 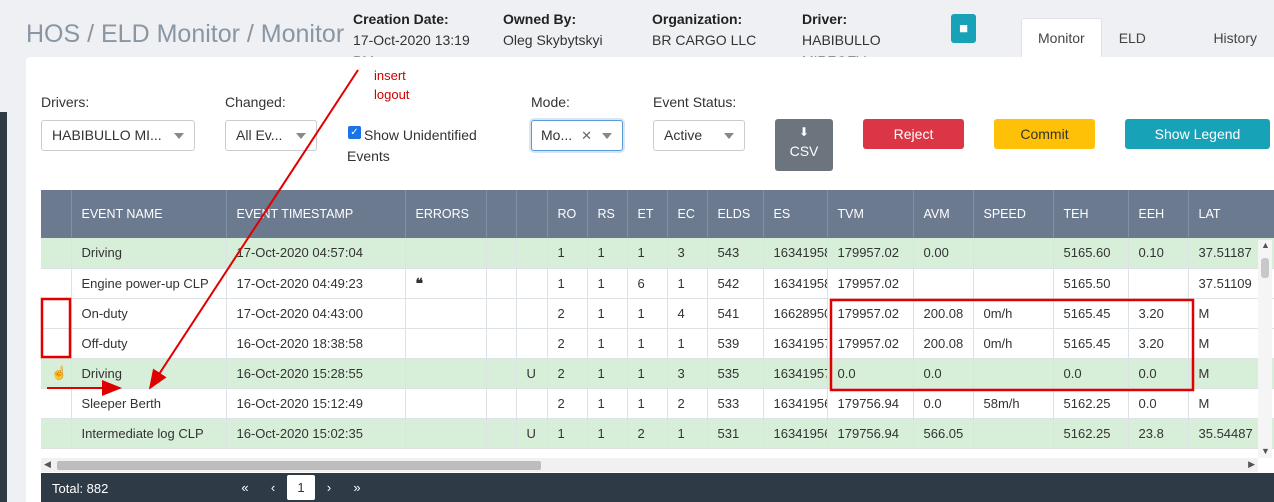 I want to click on column-header: ERRORS, so click(x=446, y=214).